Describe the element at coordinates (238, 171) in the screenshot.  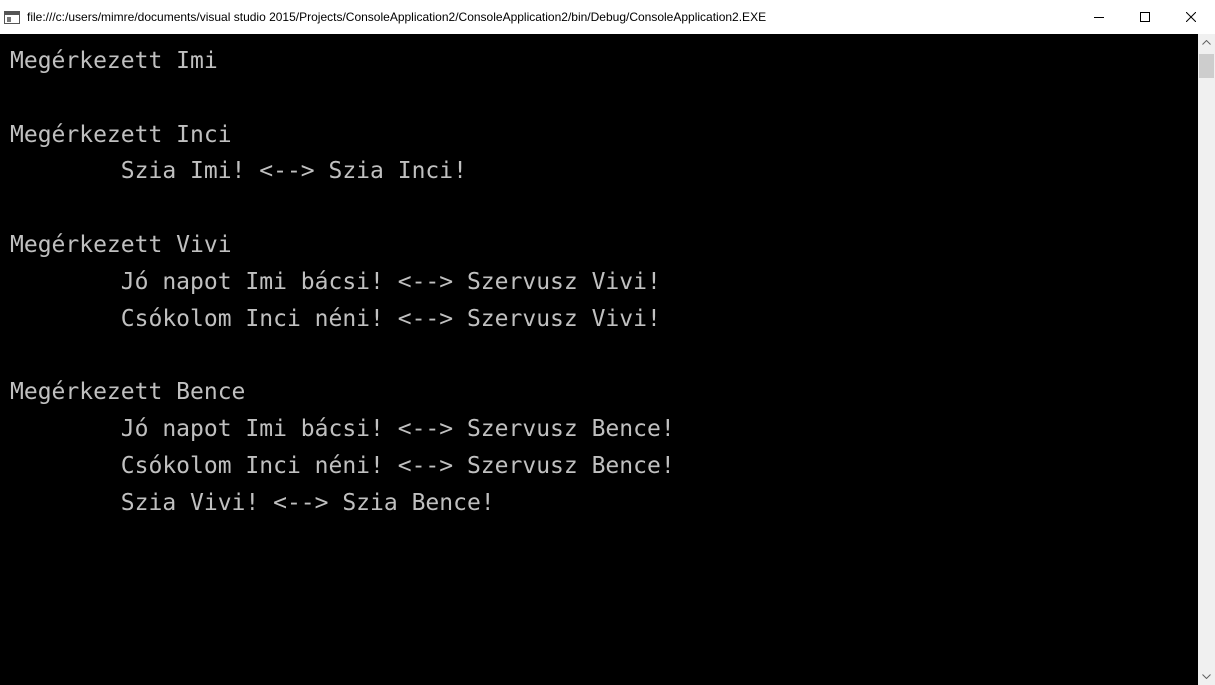
I see `console-line: Szia Imi! <--> Szia Inci!` at that location.